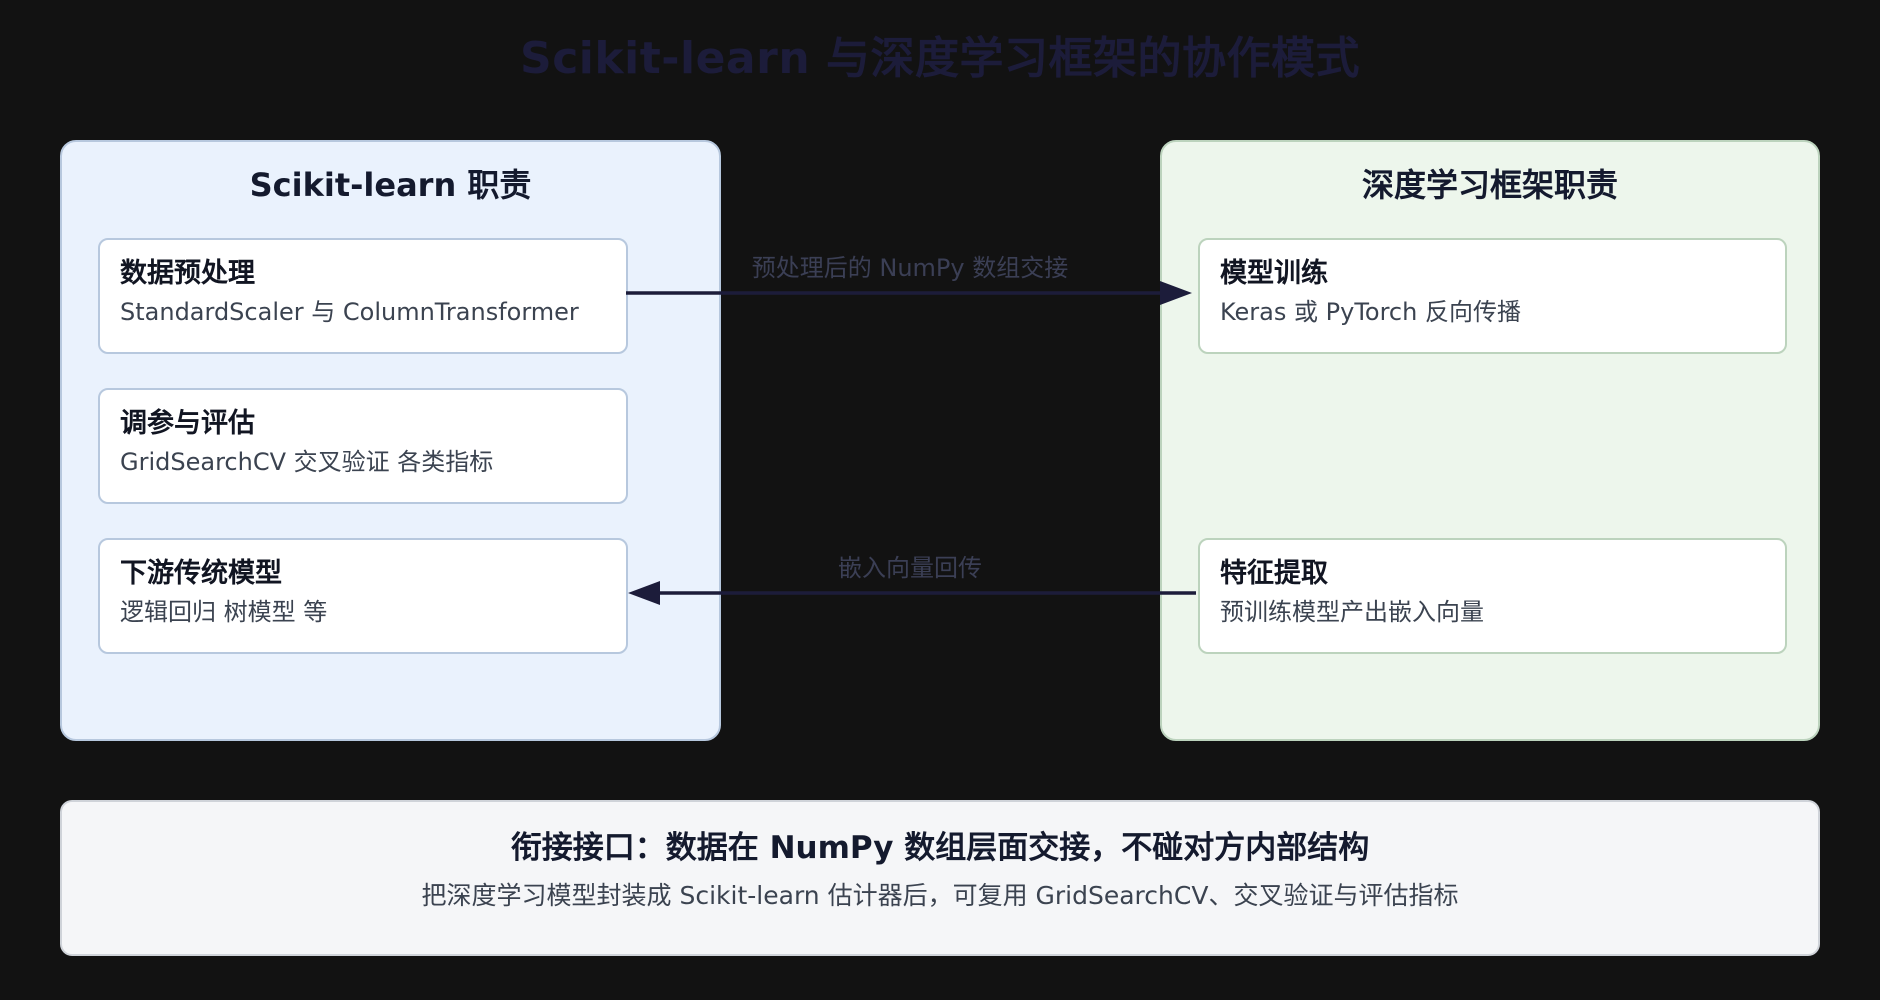 The width and height of the screenshot is (1880, 1000). Describe the element at coordinates (910, 268) in the screenshot. I see `forward-arrow-label: 预处理后的 NumPy 数组交接` at that location.